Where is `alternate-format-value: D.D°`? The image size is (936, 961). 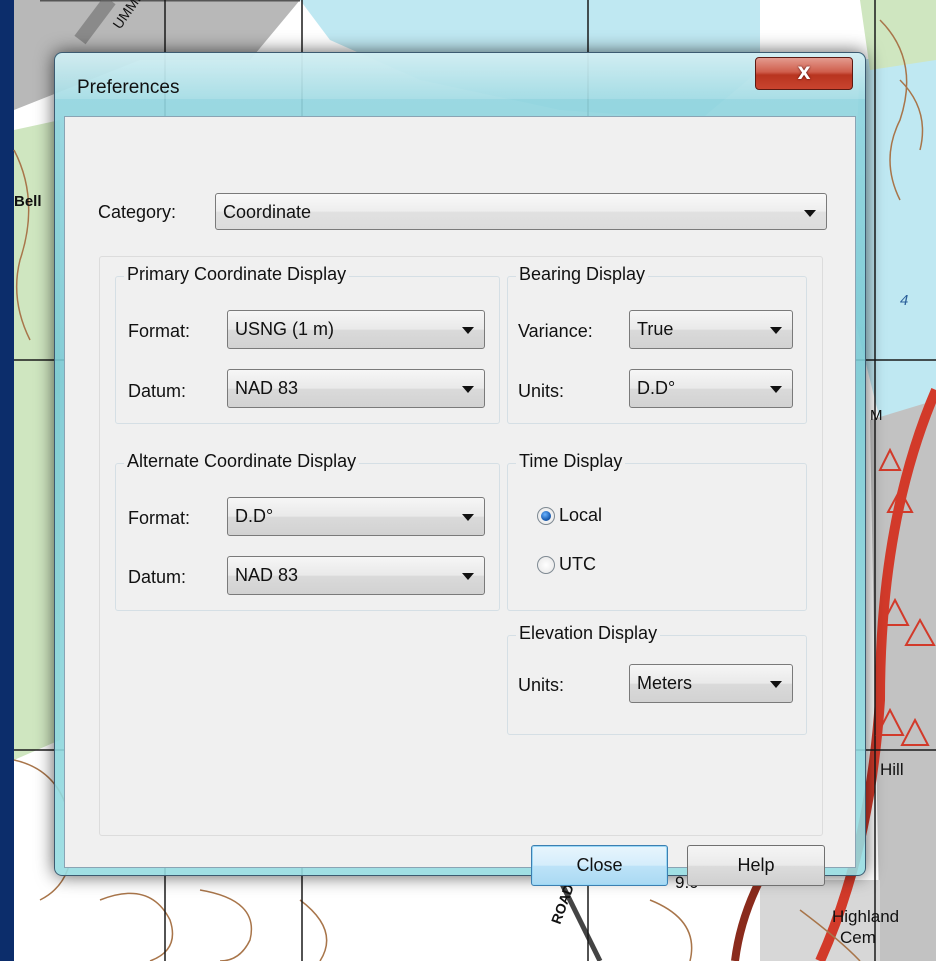 alternate-format-value: D.D° is located at coordinates (254, 516).